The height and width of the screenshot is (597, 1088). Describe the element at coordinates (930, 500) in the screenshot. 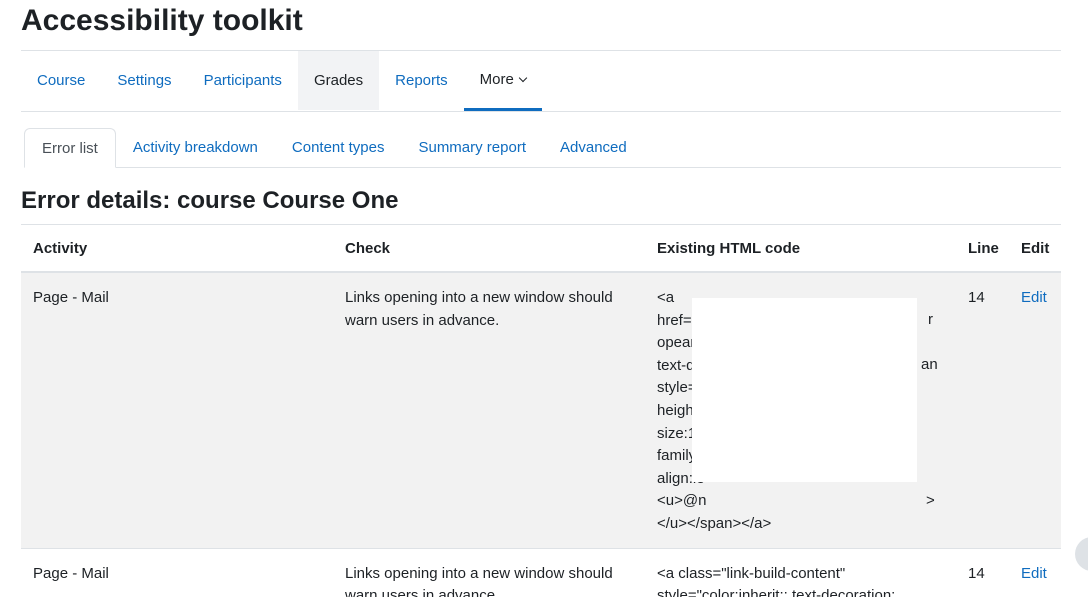

I see `code-fragment: >` at that location.